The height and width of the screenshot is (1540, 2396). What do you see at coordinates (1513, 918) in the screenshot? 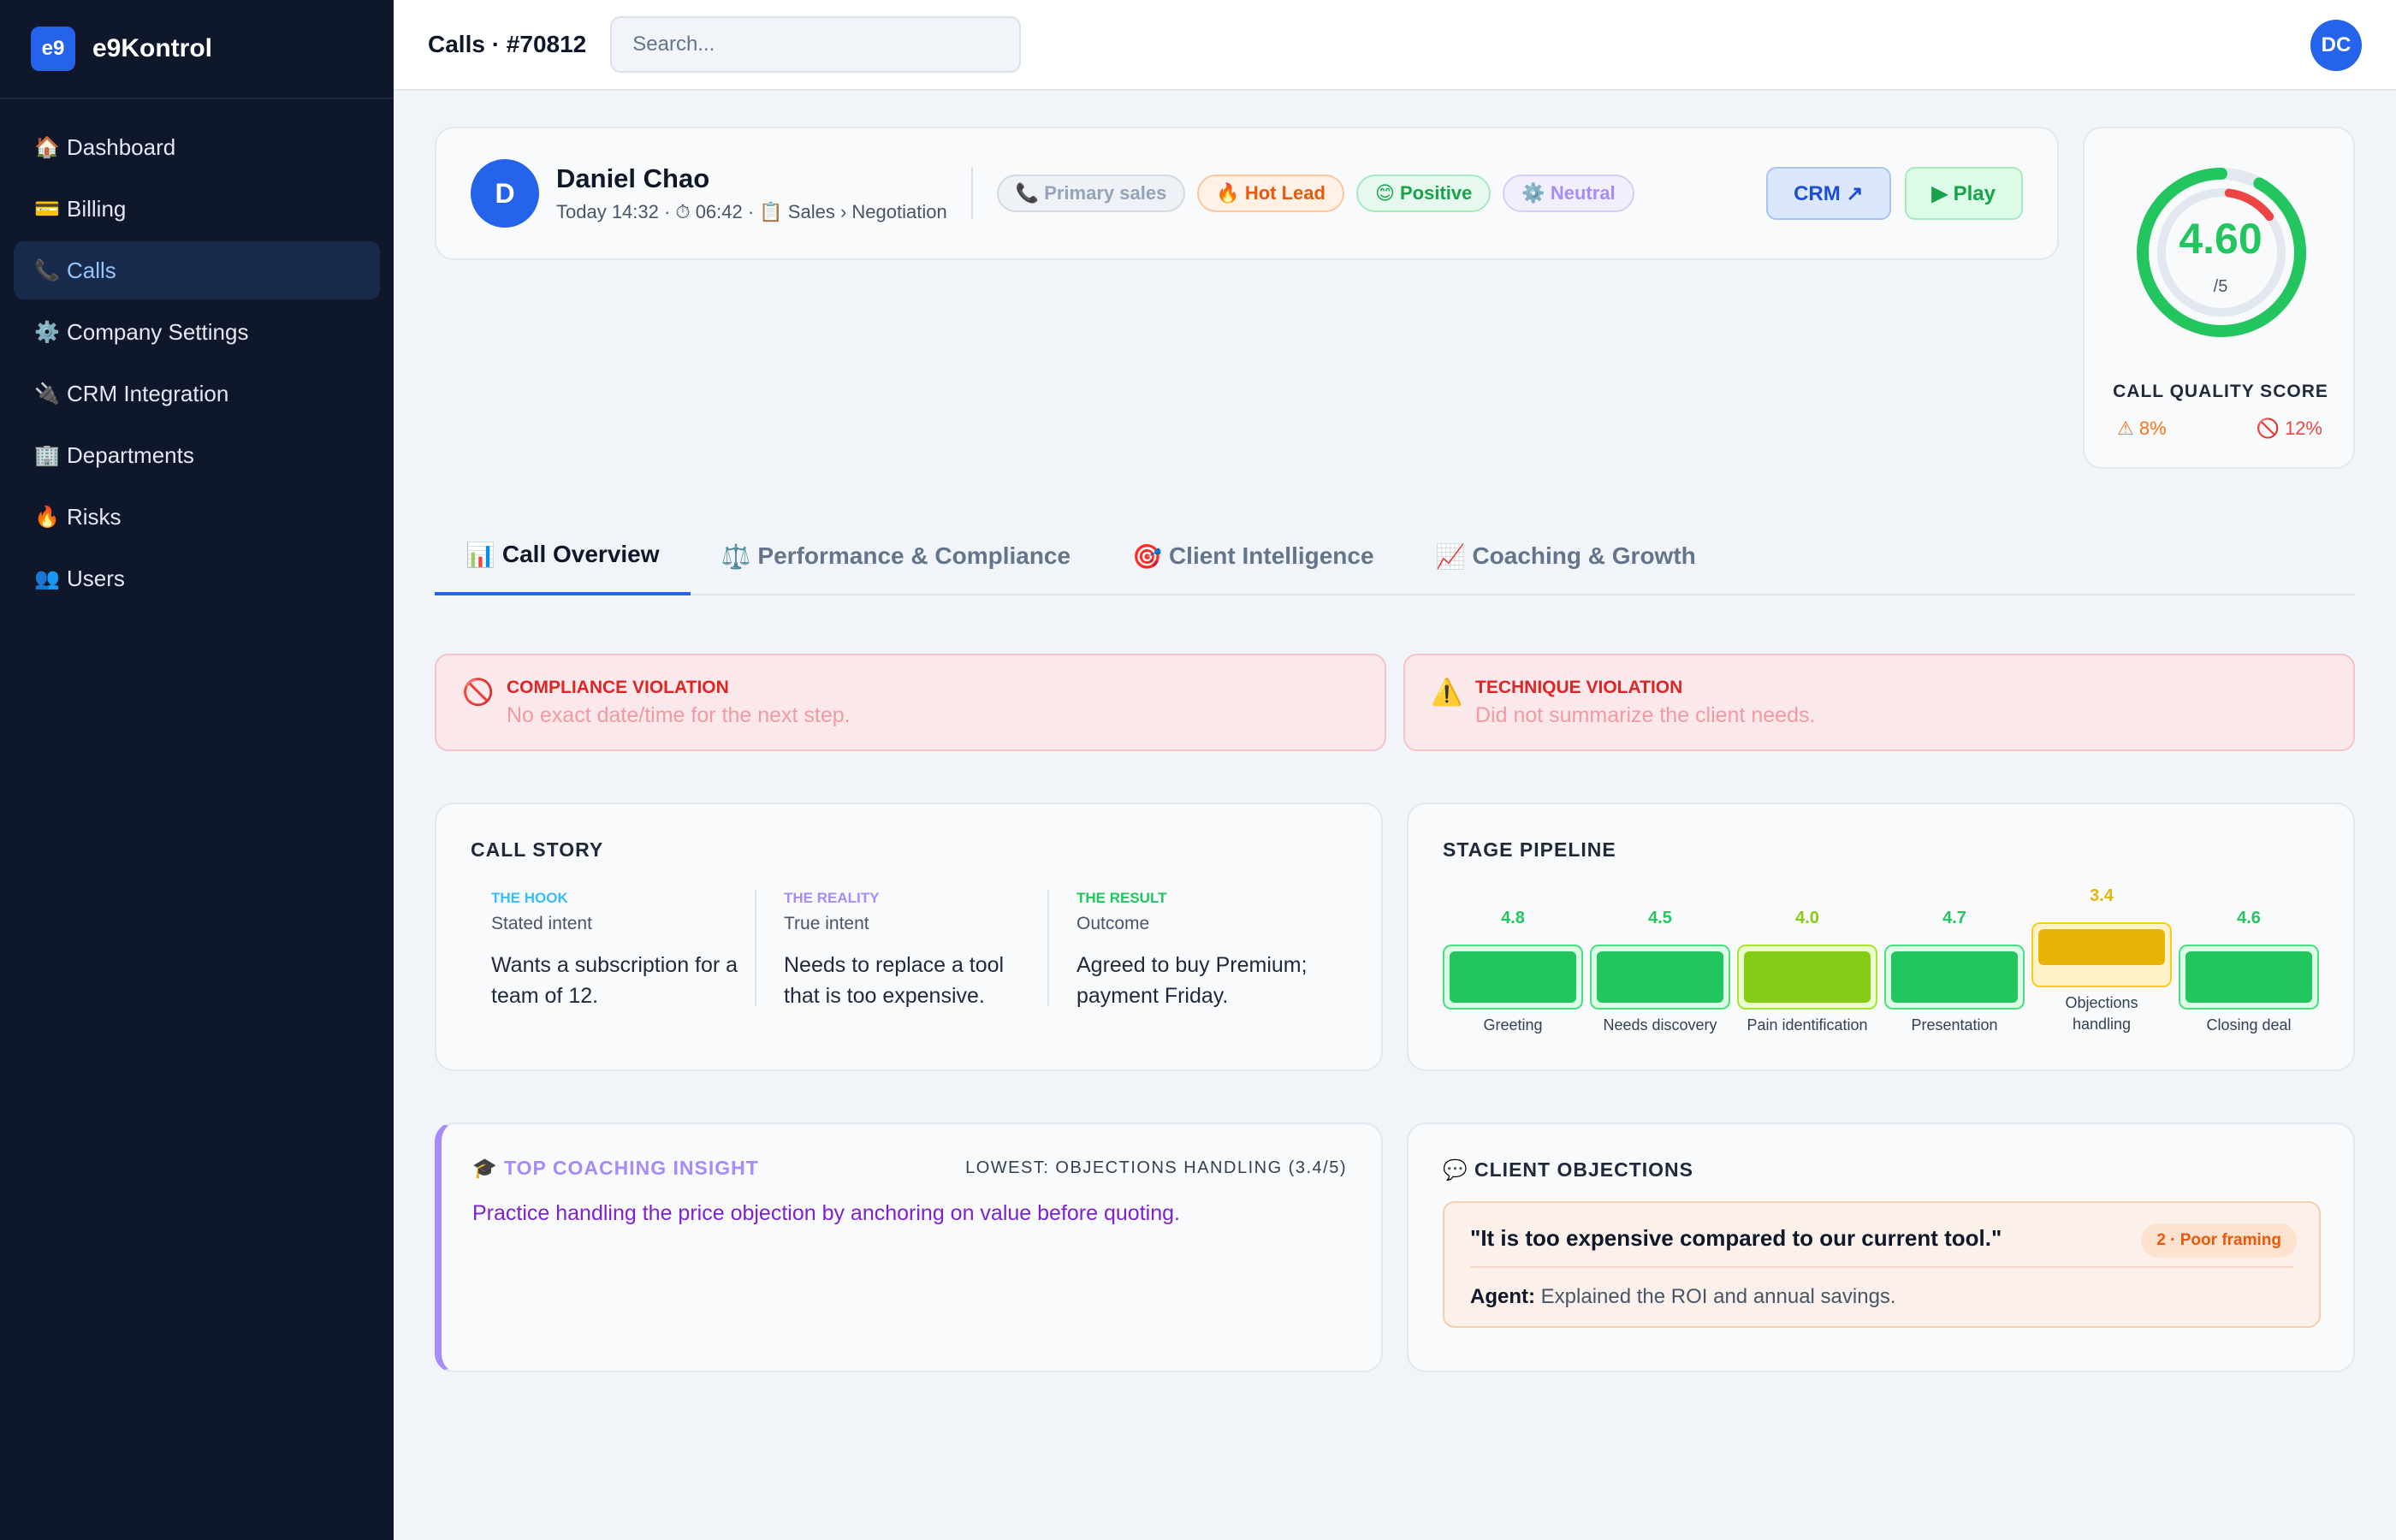
I see `stage-score: 4.8` at bounding box center [1513, 918].